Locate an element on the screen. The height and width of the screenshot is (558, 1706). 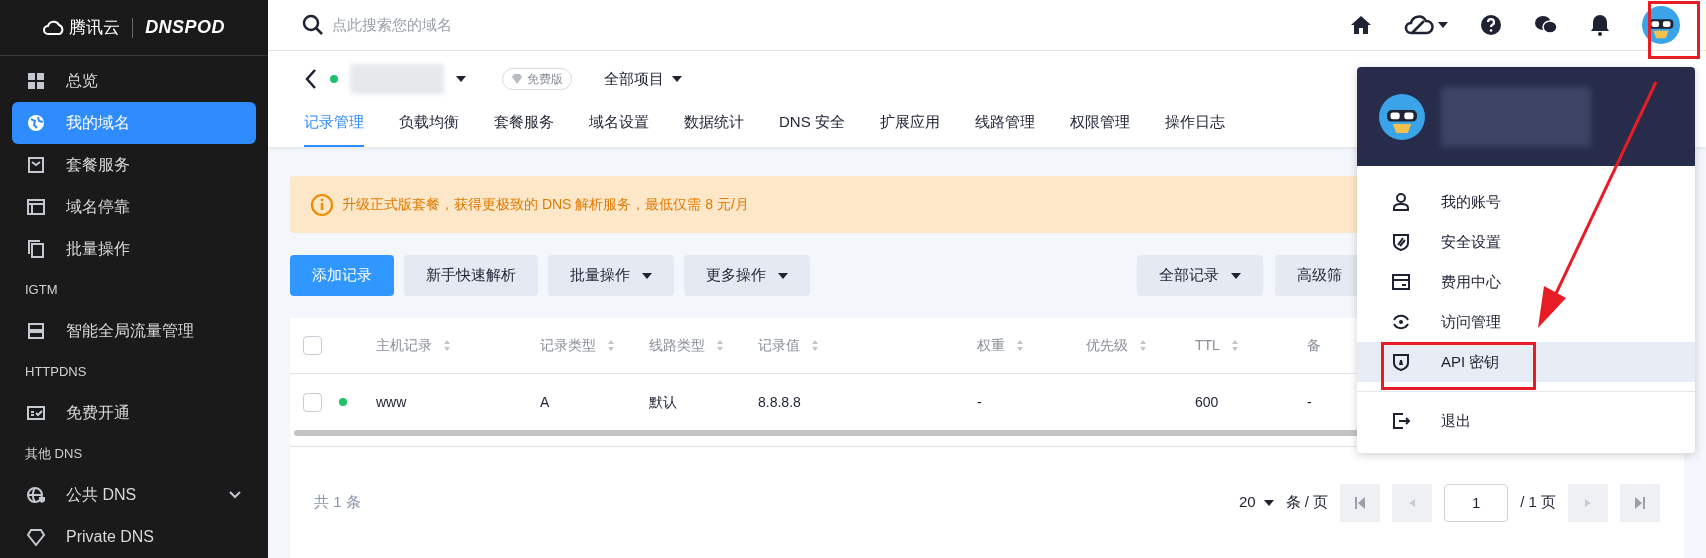
menu-item: 访问管理 is located at coordinates (1526, 322).